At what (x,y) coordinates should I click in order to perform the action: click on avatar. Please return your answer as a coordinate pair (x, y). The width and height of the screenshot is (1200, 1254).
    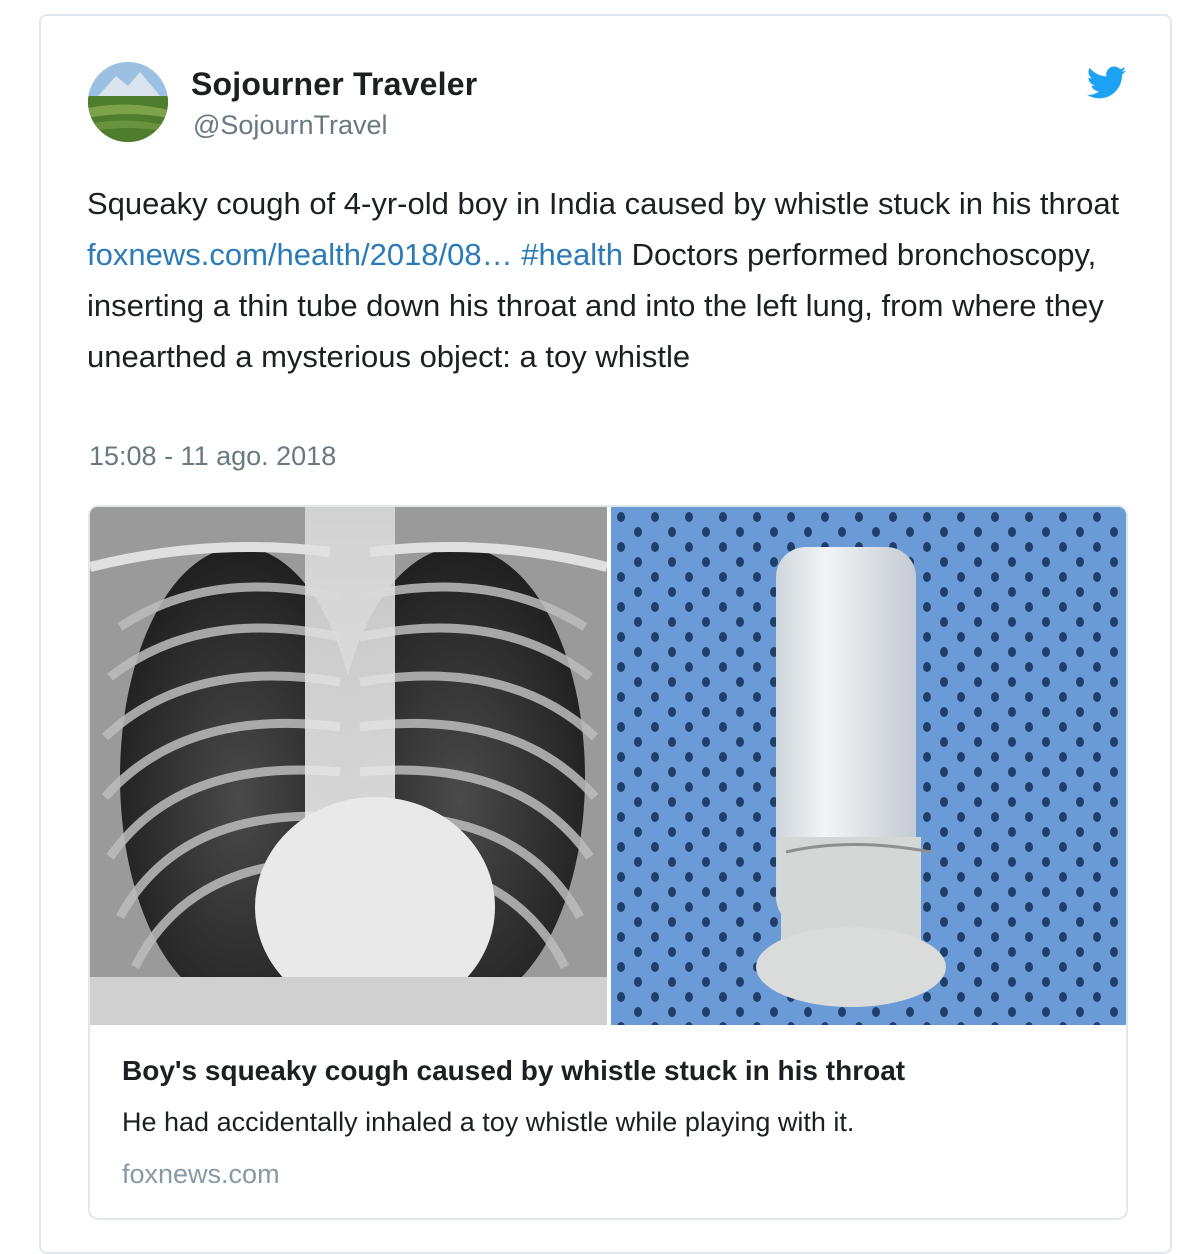
    Looking at the image, I should click on (128, 102).